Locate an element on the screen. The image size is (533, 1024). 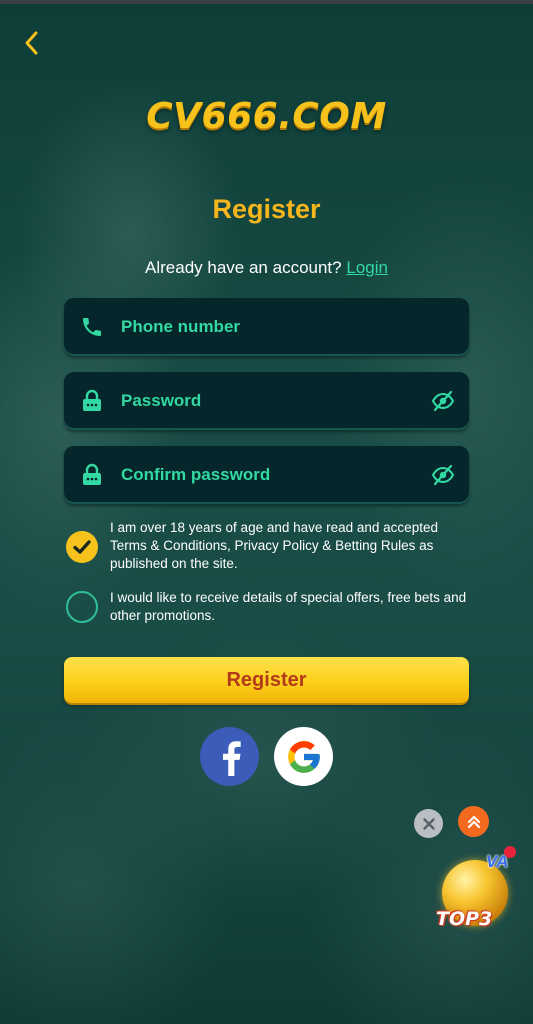
phone-field: Phone number is located at coordinates (266, 327).